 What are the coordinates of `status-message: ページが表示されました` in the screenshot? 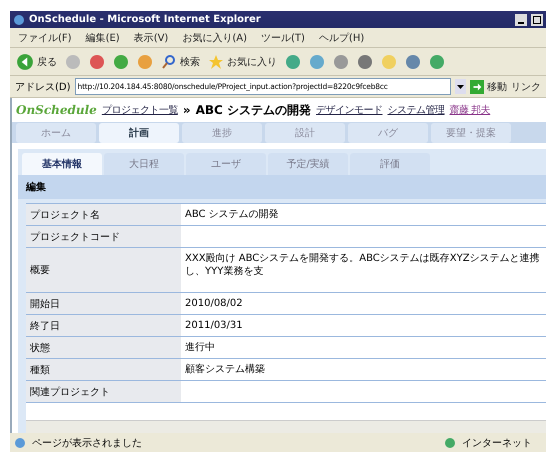 It's located at (87, 443).